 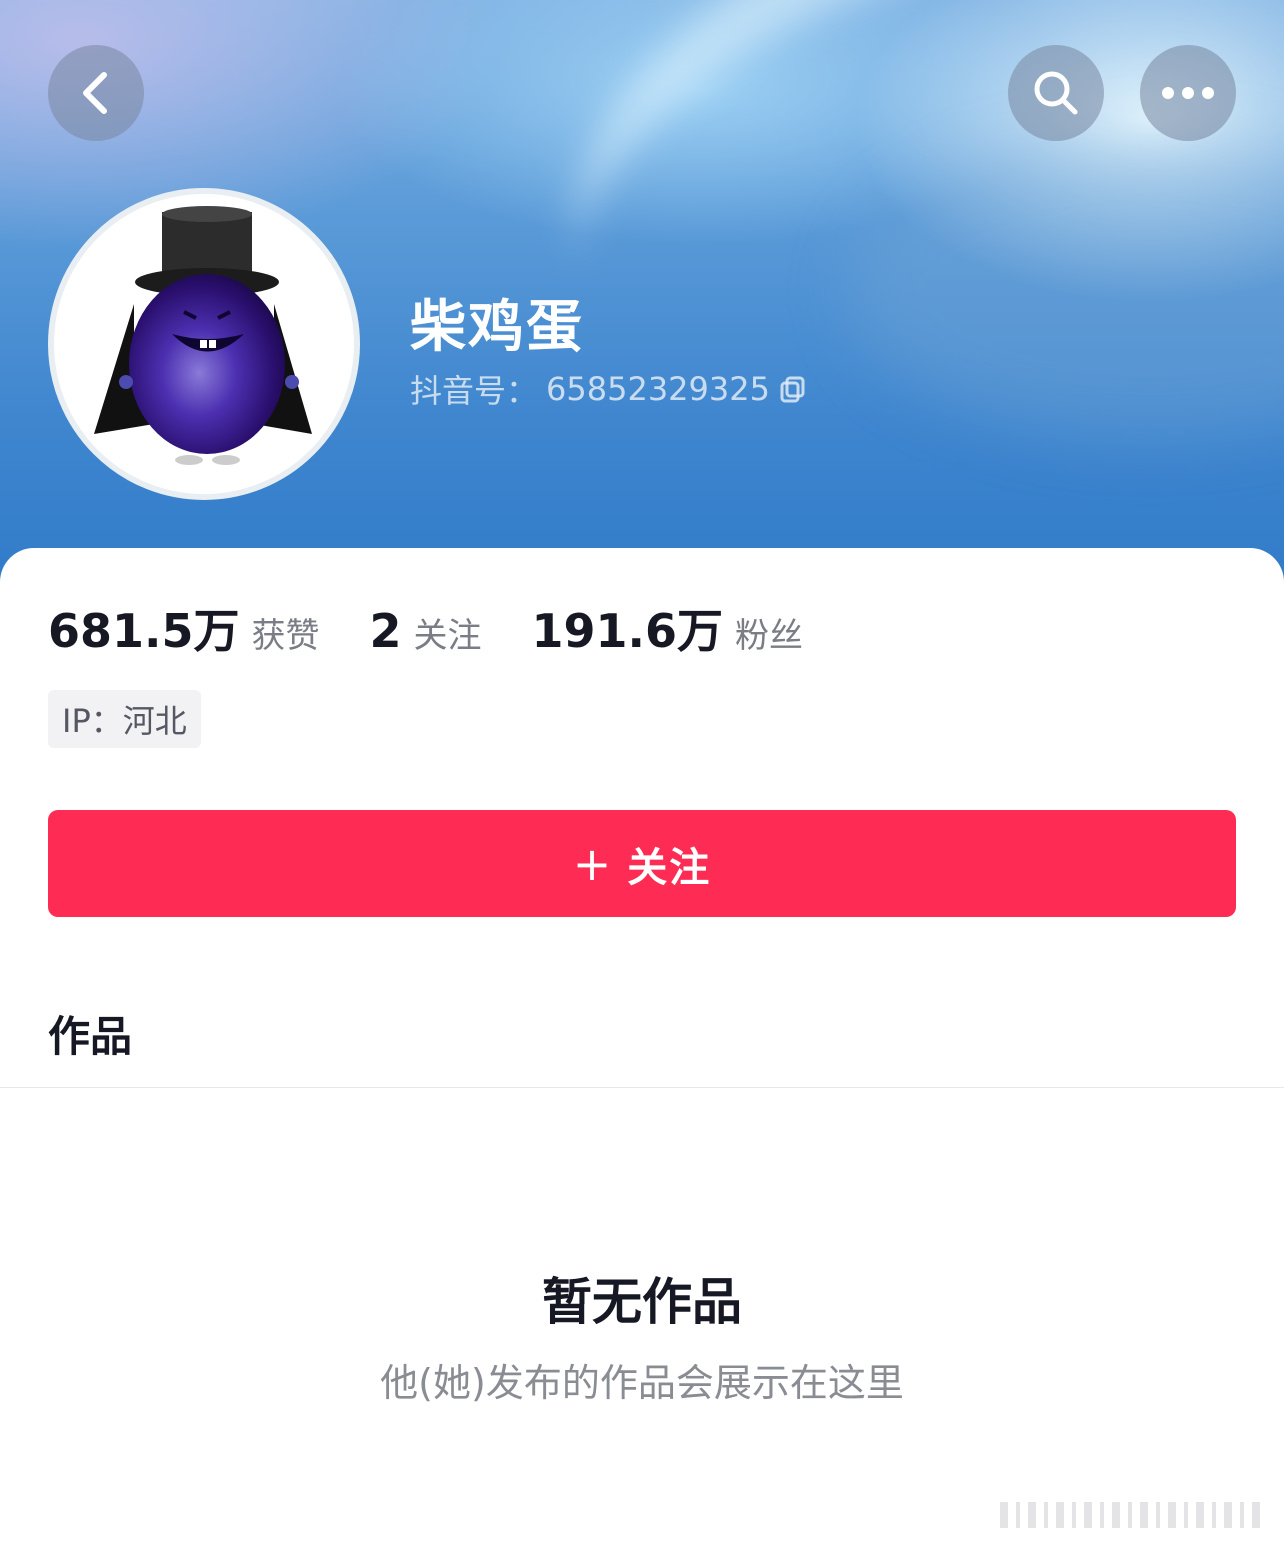 I want to click on more-dots-icon, so click(x=1188, y=93).